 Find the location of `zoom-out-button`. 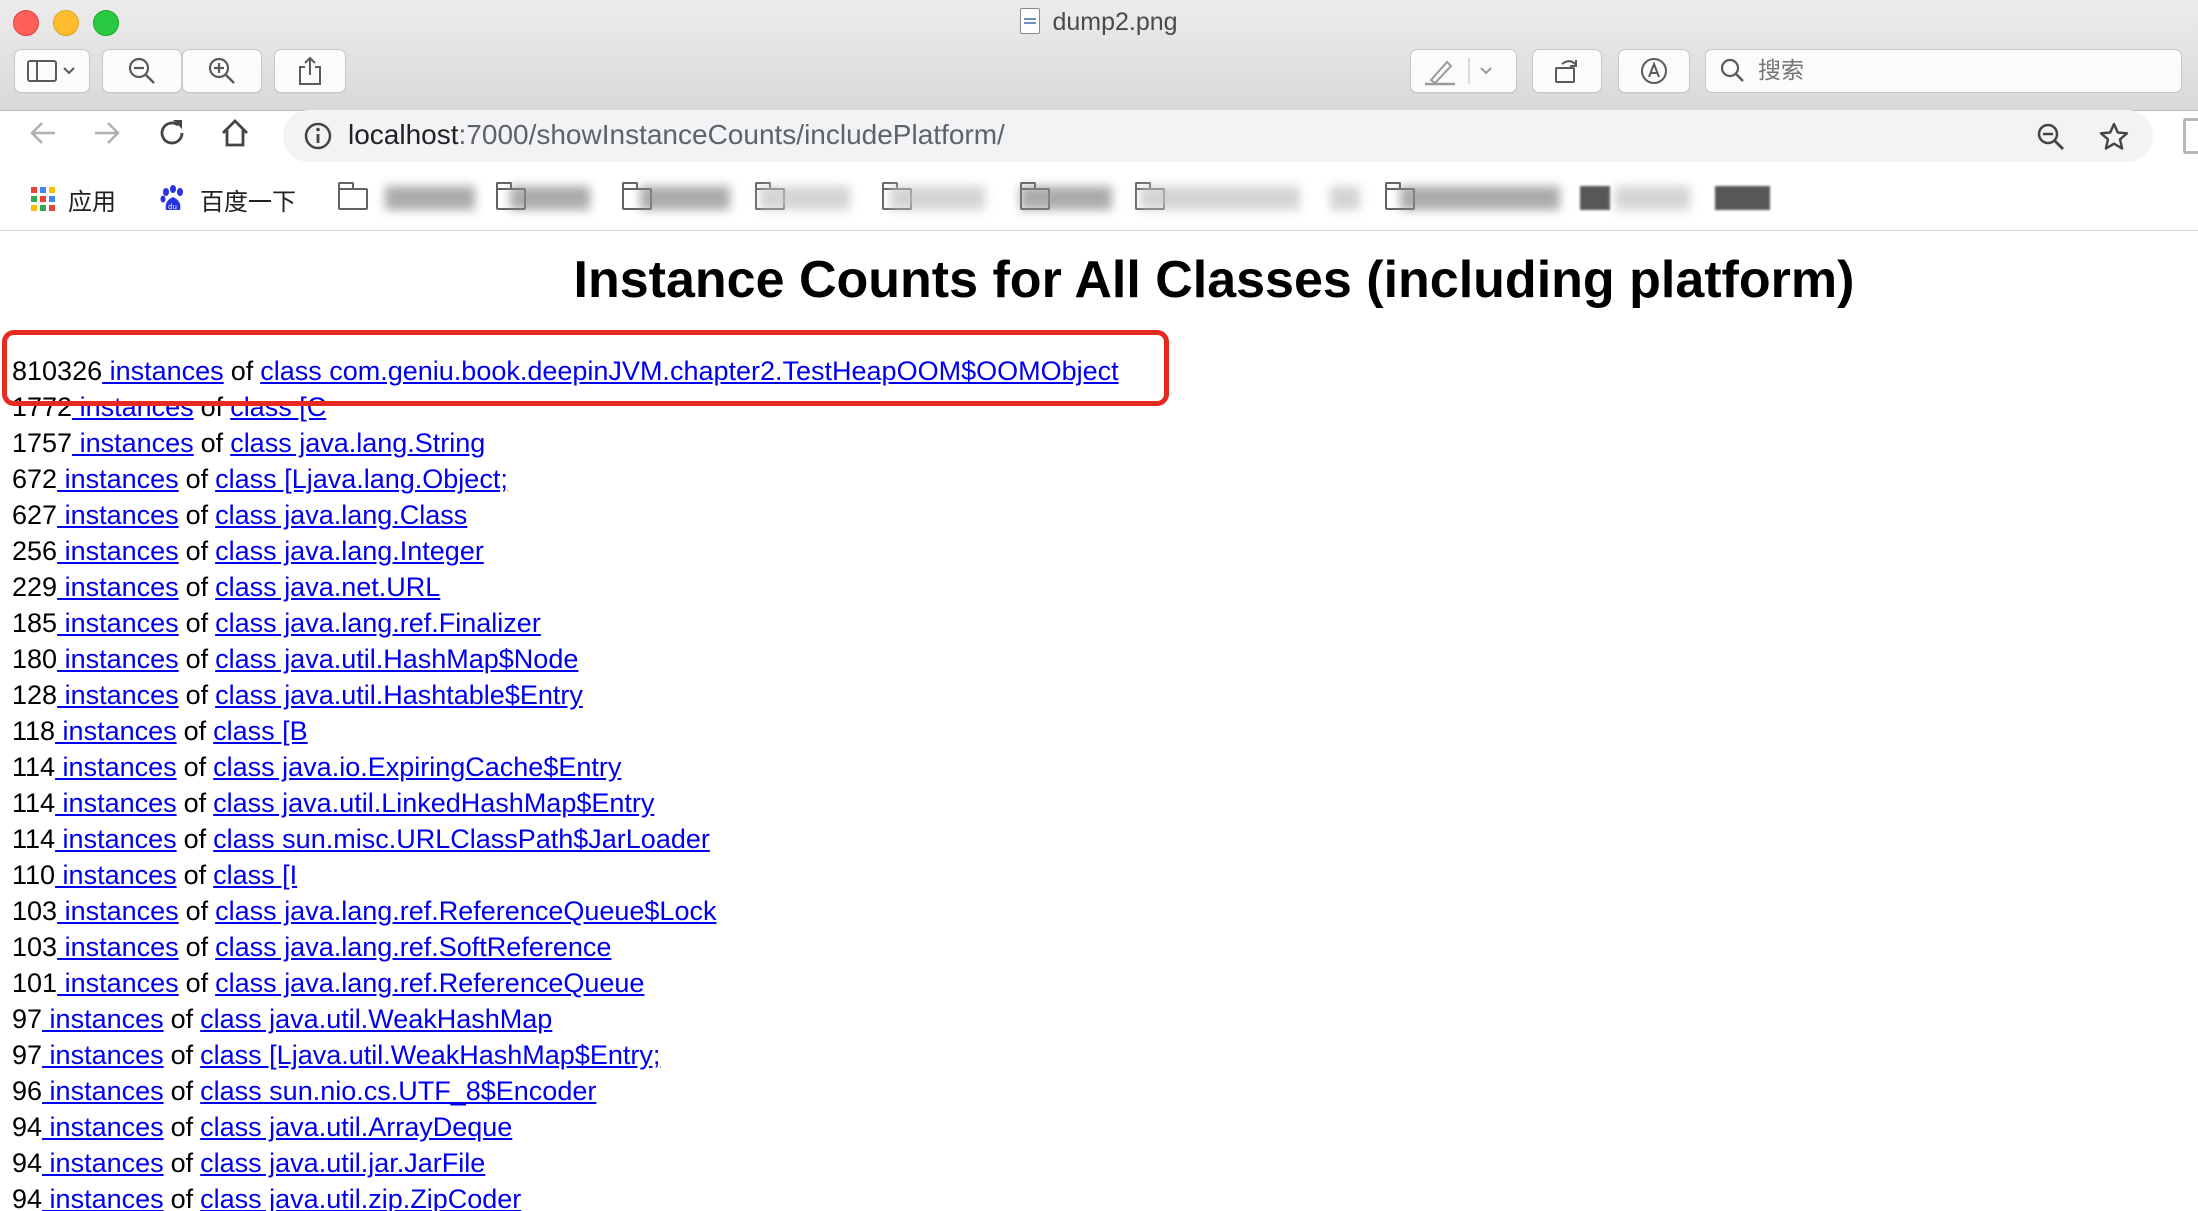

zoom-out-button is located at coordinates (142, 71).